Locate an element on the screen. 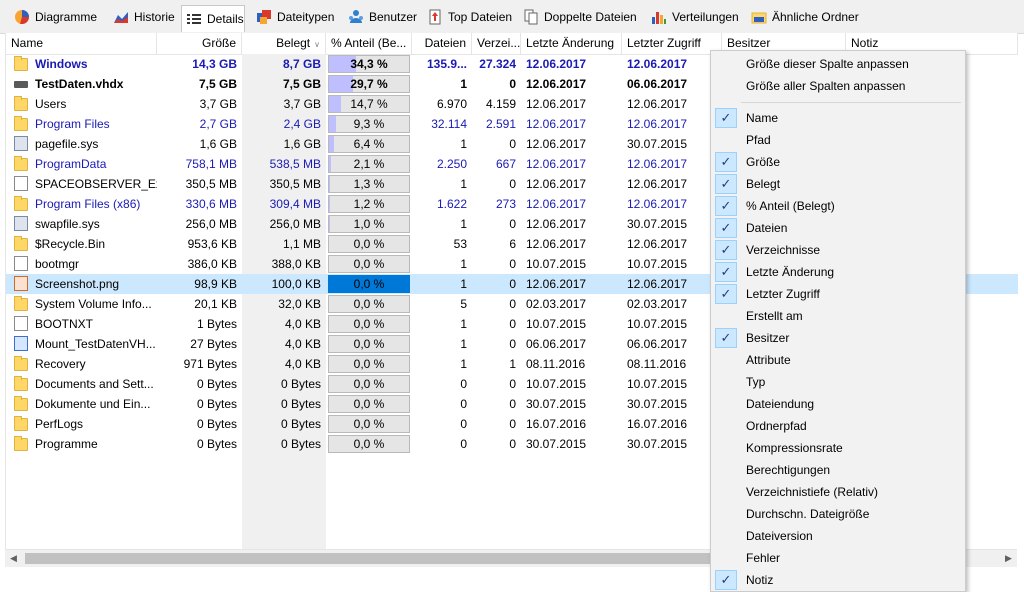 The height and width of the screenshot is (592, 1024). tab-verteilungen: Verteilungen is located at coordinates (693, 17).